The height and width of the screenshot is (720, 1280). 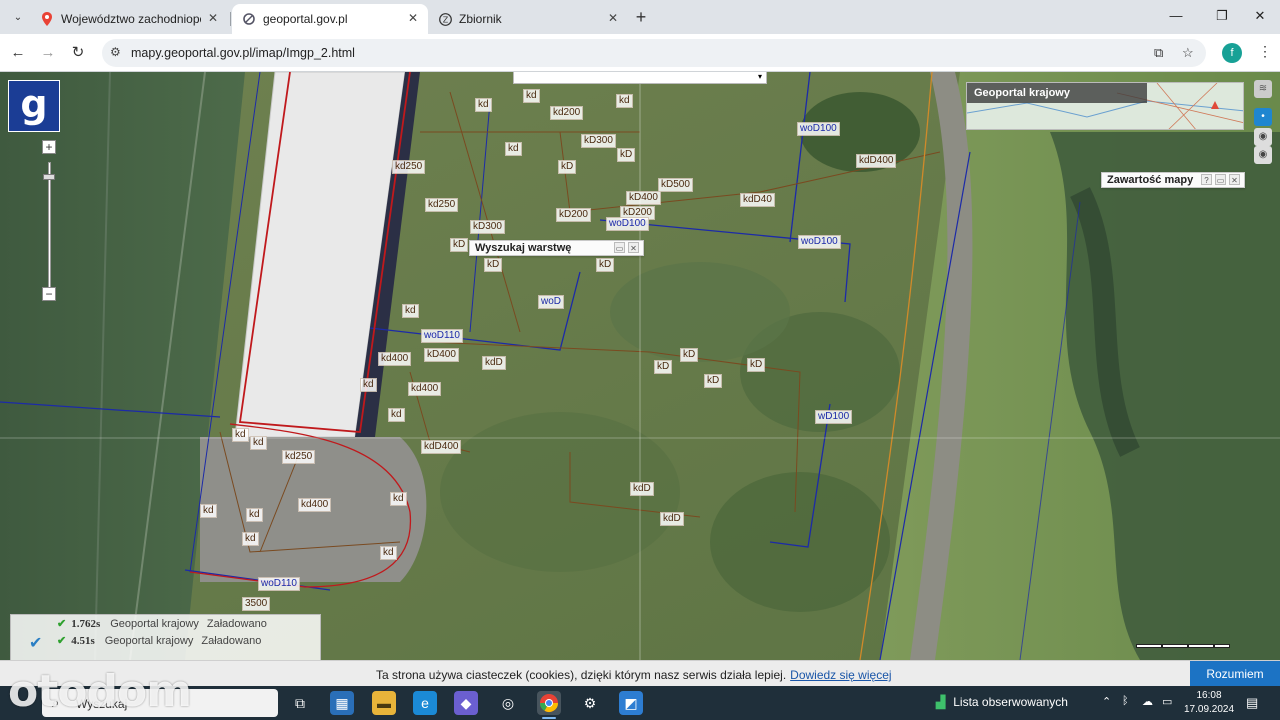 What do you see at coordinates (1252, 703) in the screenshot?
I see `notifications-icon: ▤` at bounding box center [1252, 703].